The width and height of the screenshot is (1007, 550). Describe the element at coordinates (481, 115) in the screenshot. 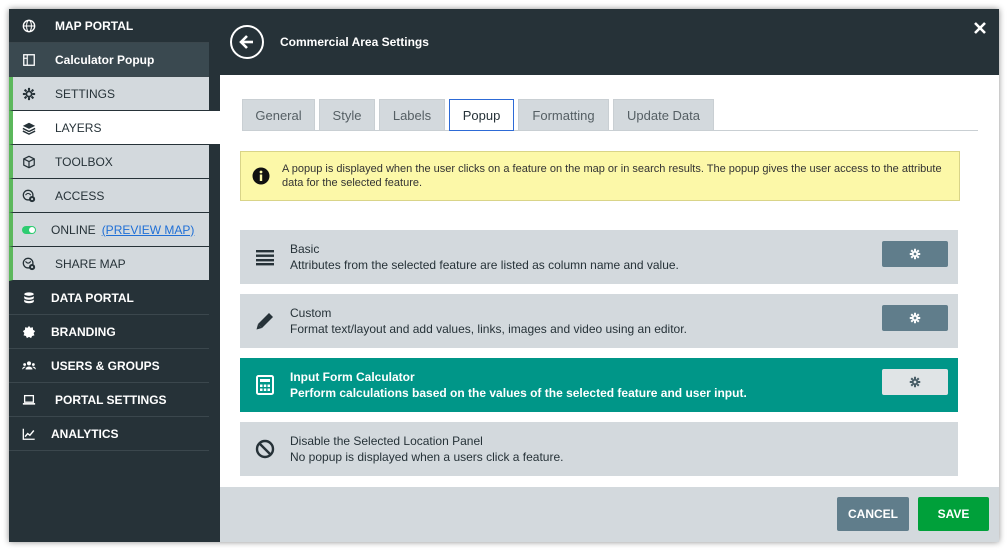

I see `tab-popup: Popup` at that location.